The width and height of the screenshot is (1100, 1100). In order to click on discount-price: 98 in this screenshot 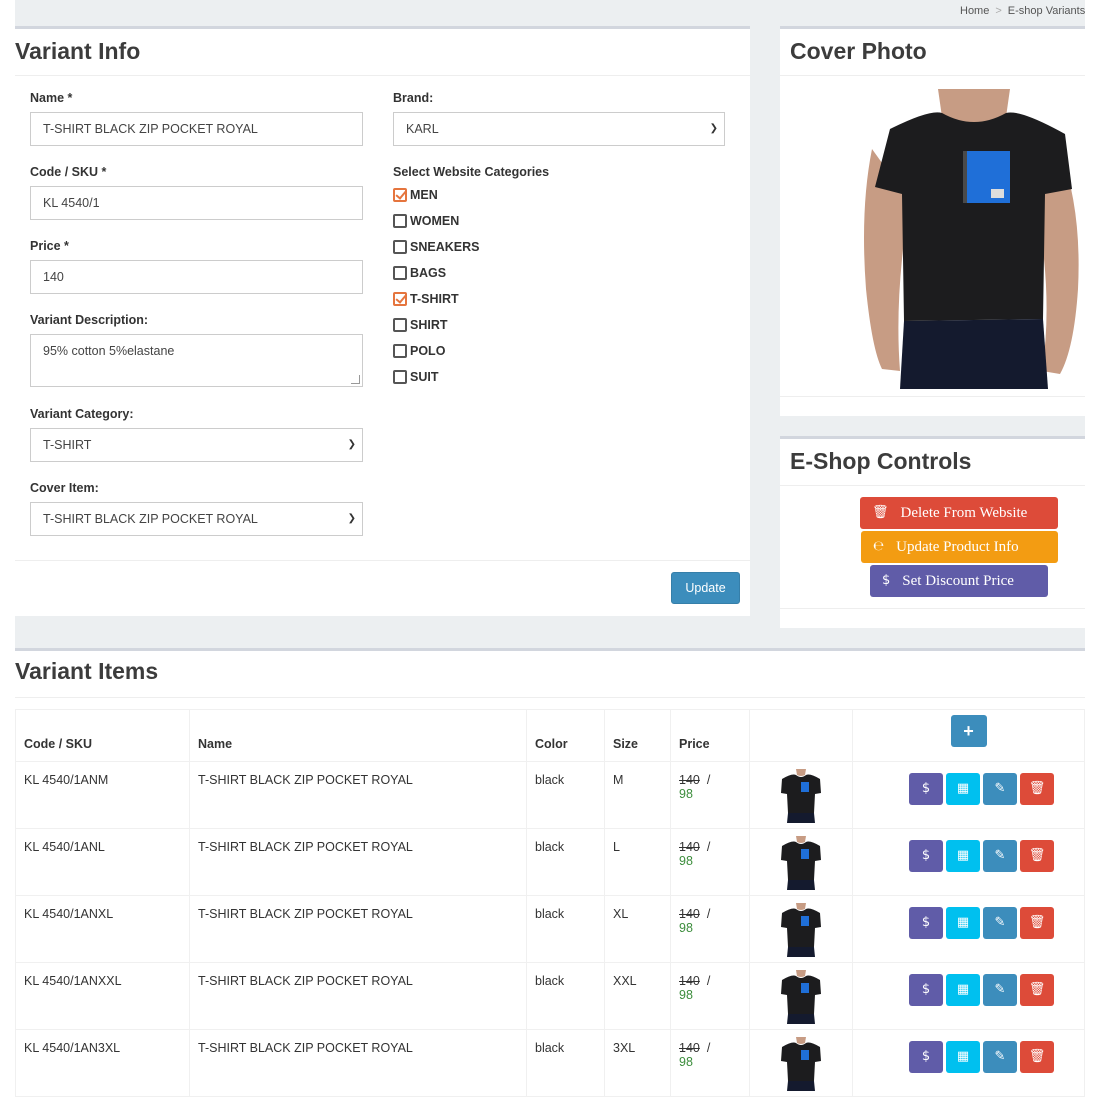, I will do `click(686, 794)`.